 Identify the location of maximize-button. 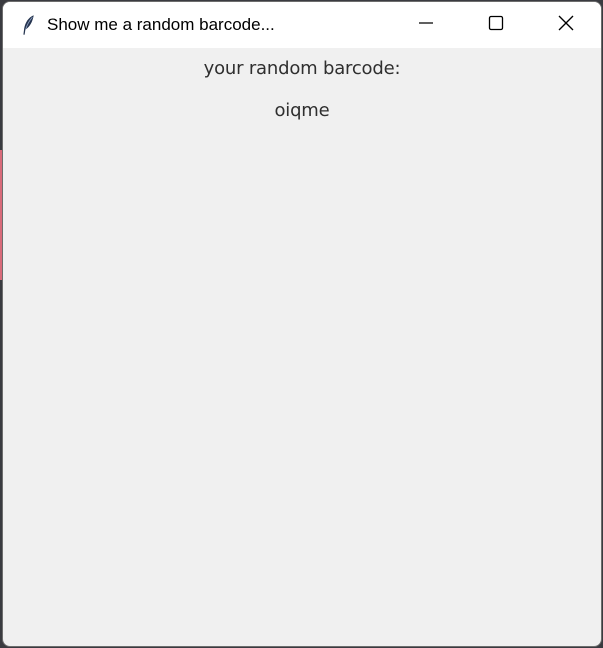
(496, 25).